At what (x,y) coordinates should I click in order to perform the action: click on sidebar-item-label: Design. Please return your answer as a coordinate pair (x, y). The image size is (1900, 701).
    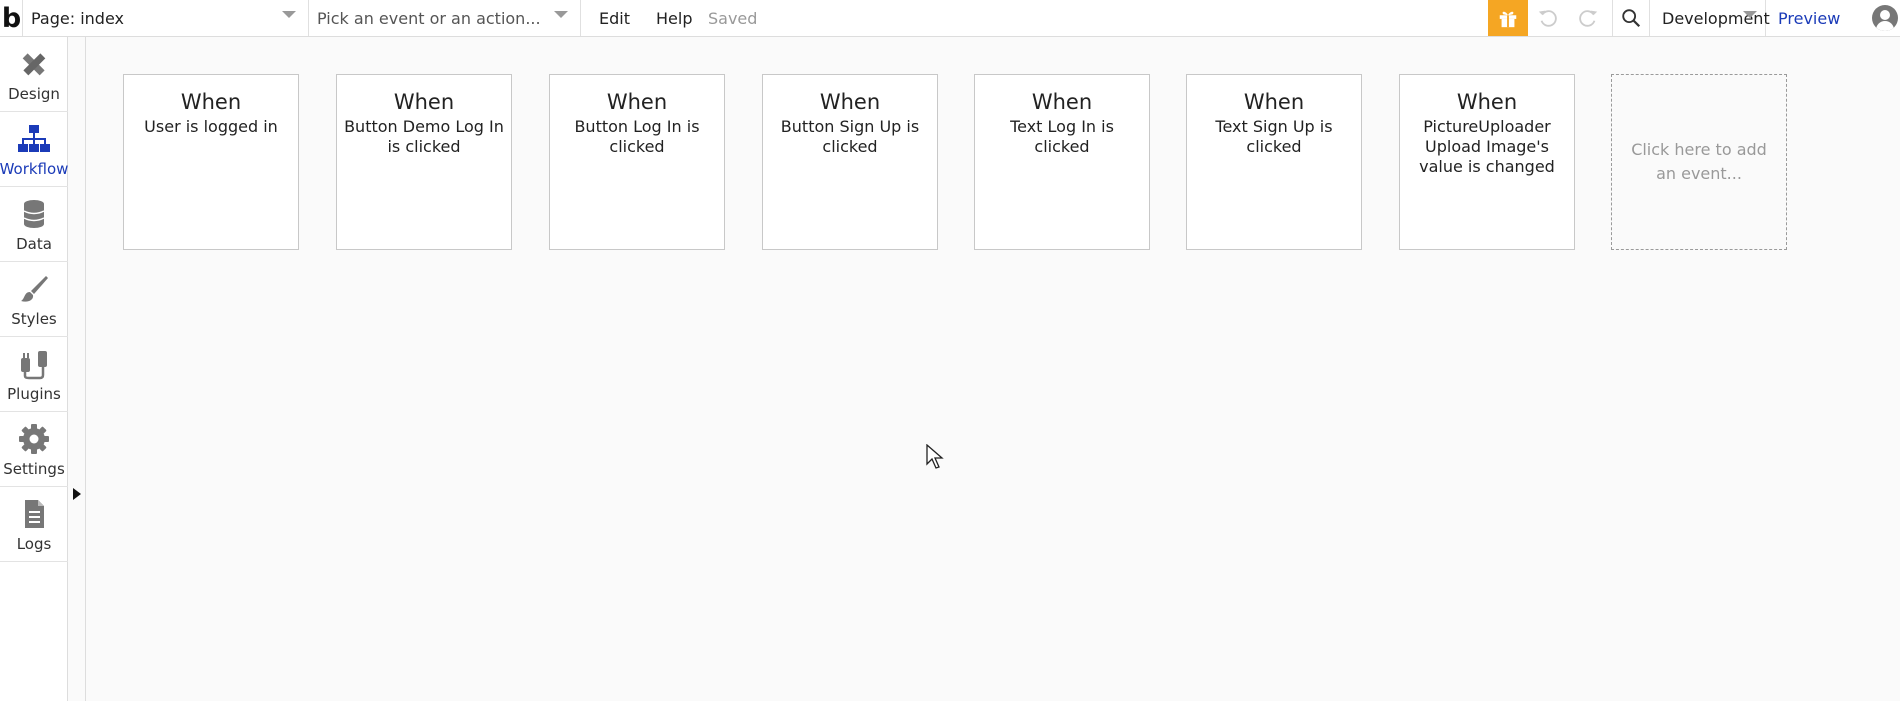
    Looking at the image, I should click on (34, 94).